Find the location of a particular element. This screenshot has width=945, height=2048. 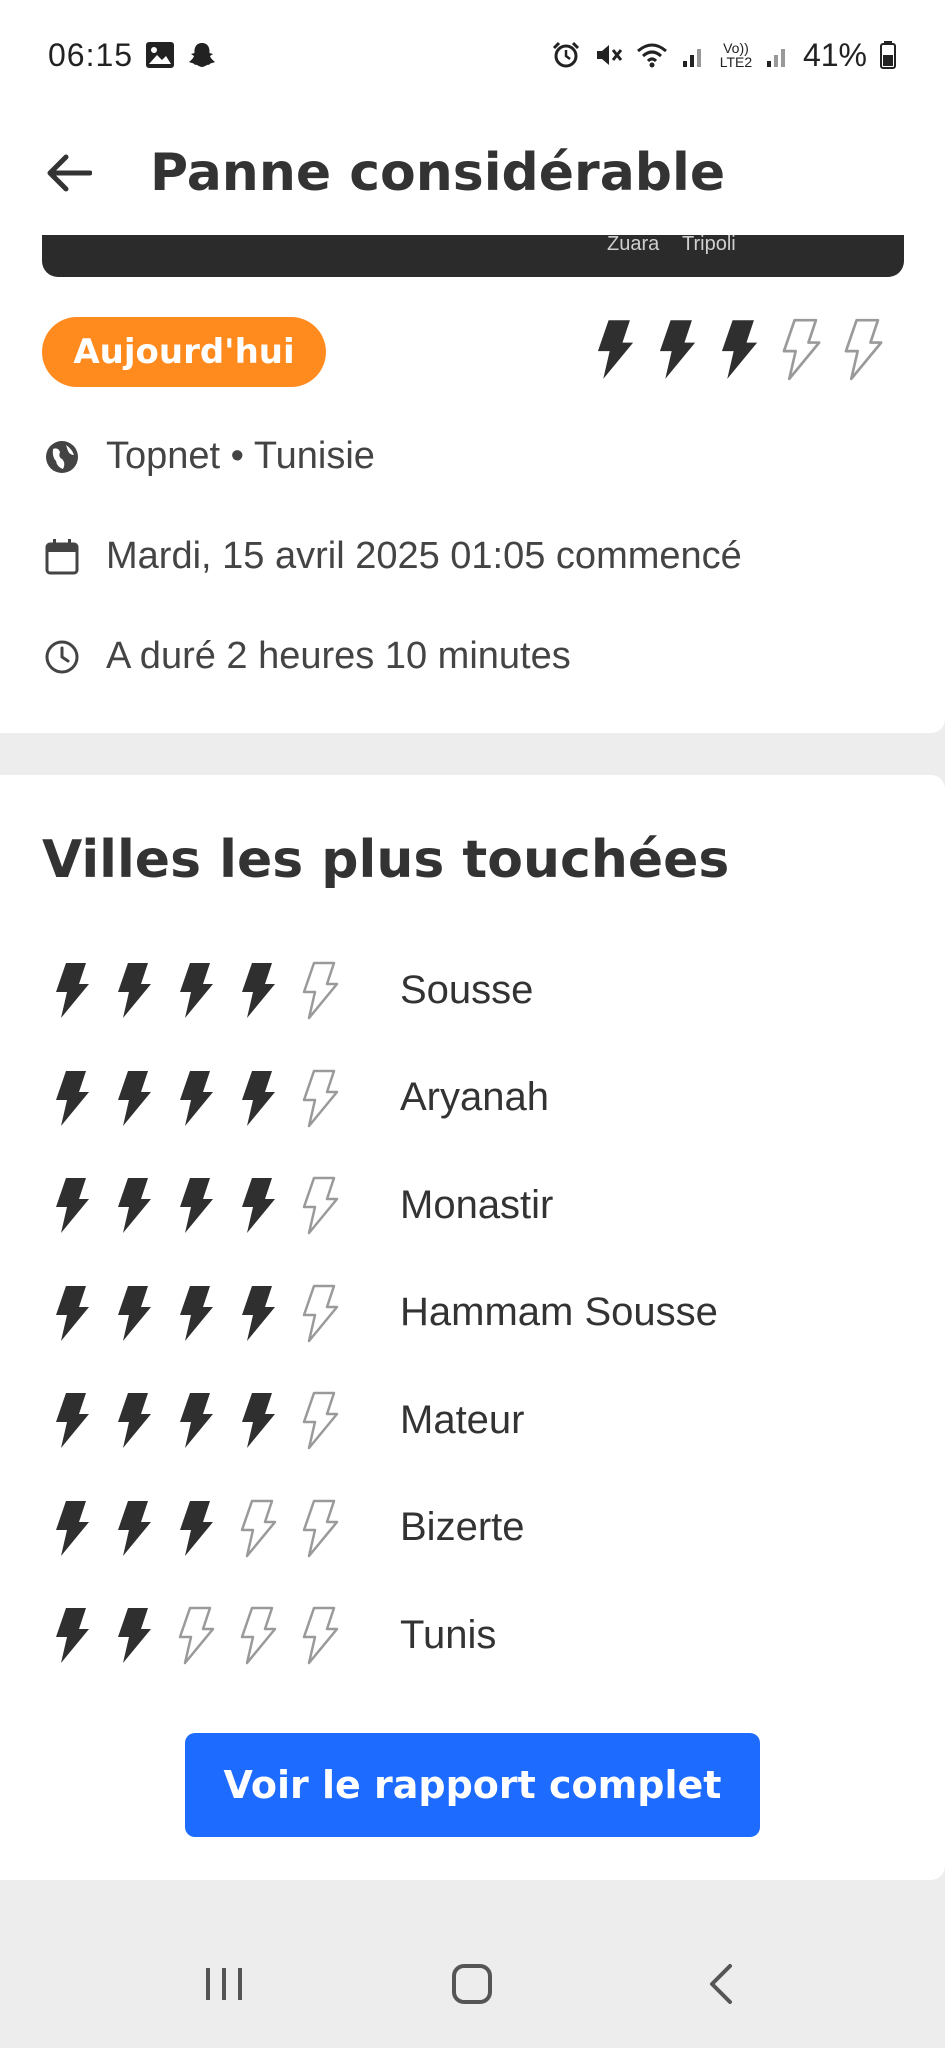

recent-apps-button is located at coordinates (224, 1984).